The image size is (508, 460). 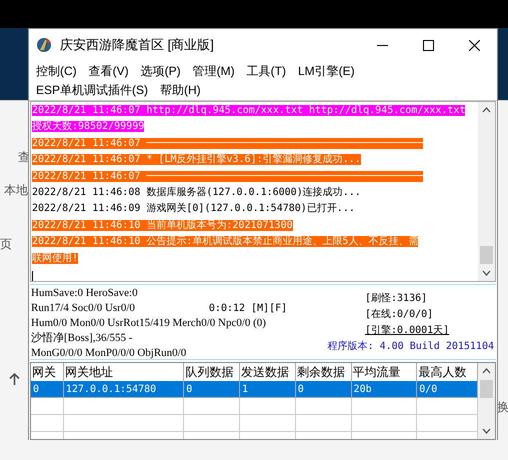 What do you see at coordinates (324, 372) in the screenshot?
I see `column-header: 剩余数据` at bounding box center [324, 372].